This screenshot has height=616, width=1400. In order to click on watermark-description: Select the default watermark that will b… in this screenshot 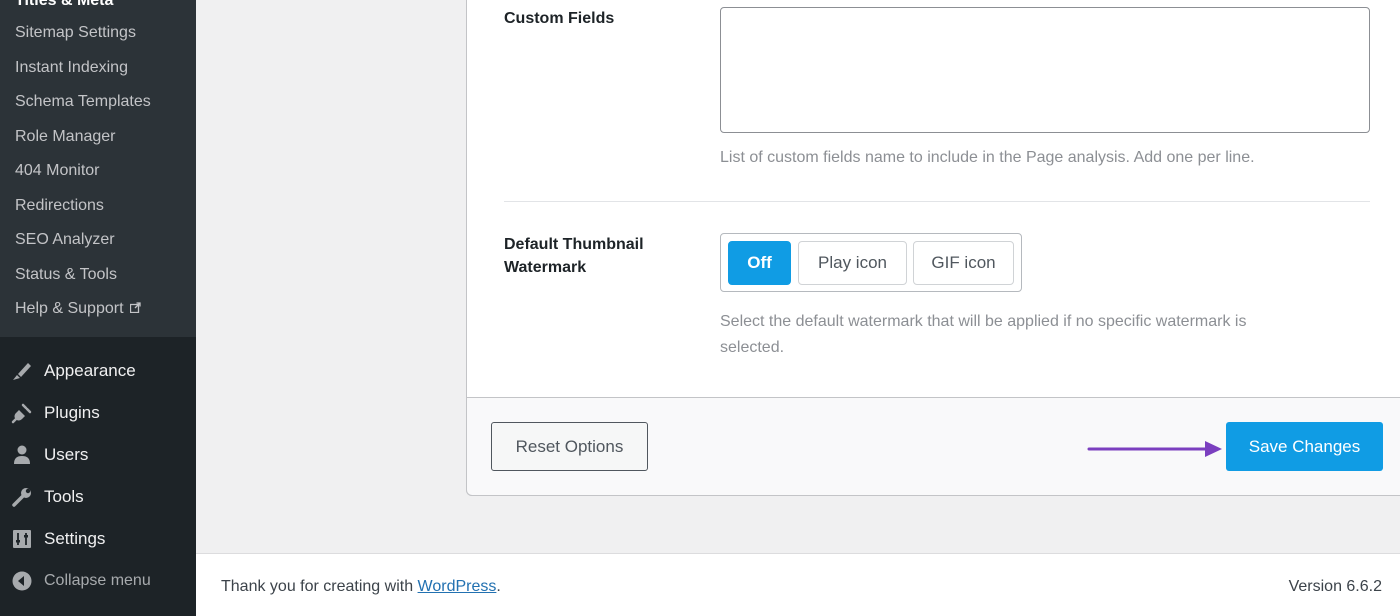, I will do `click(983, 335)`.